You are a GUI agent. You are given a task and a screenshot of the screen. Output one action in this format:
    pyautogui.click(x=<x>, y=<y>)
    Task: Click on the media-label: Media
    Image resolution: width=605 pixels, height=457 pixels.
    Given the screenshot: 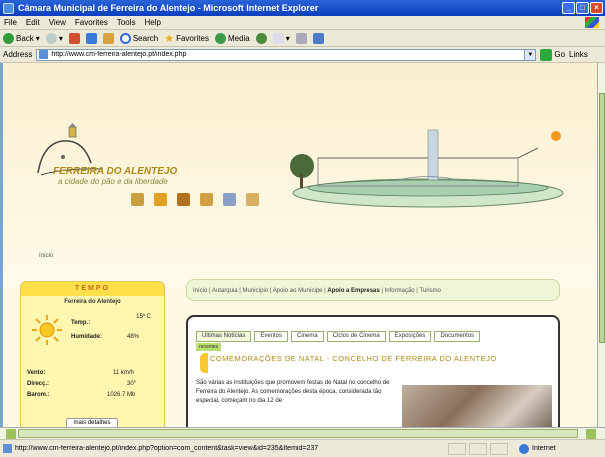 What is the action you would take?
    pyautogui.click(x=238, y=38)
    